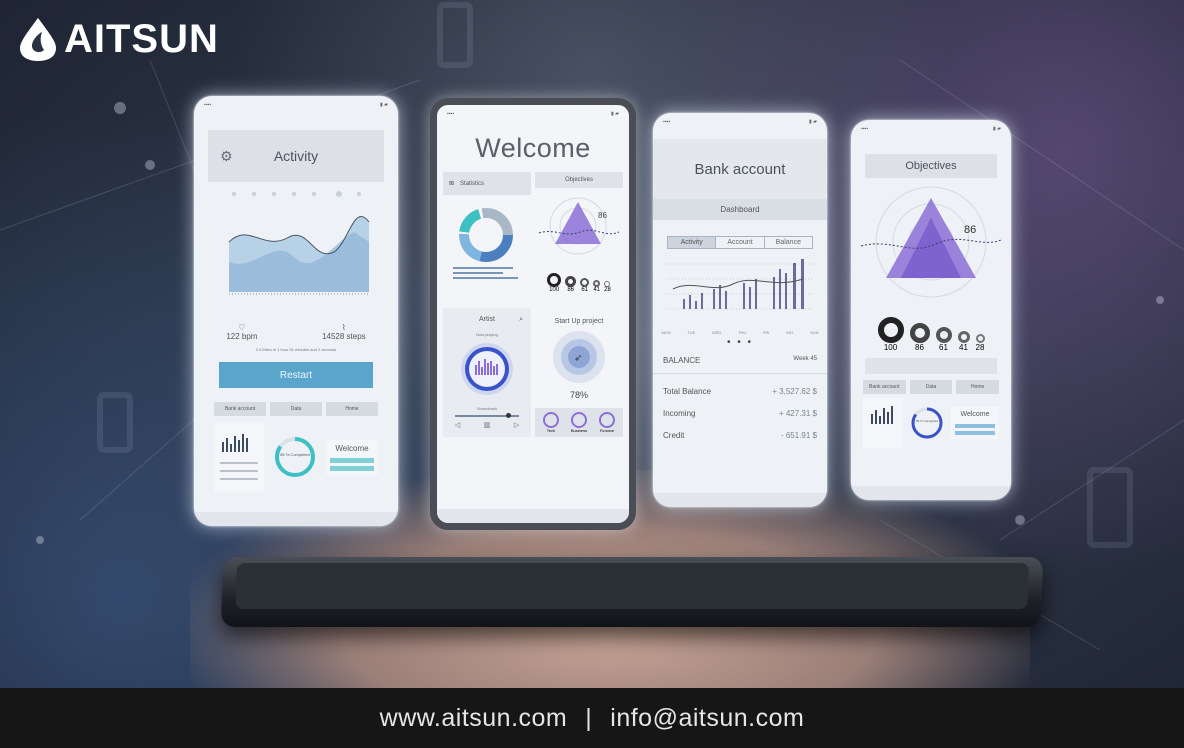 The width and height of the screenshot is (1184, 748). What do you see at coordinates (602, 215) in the screenshot?
I see `objectives-value: 86` at bounding box center [602, 215].